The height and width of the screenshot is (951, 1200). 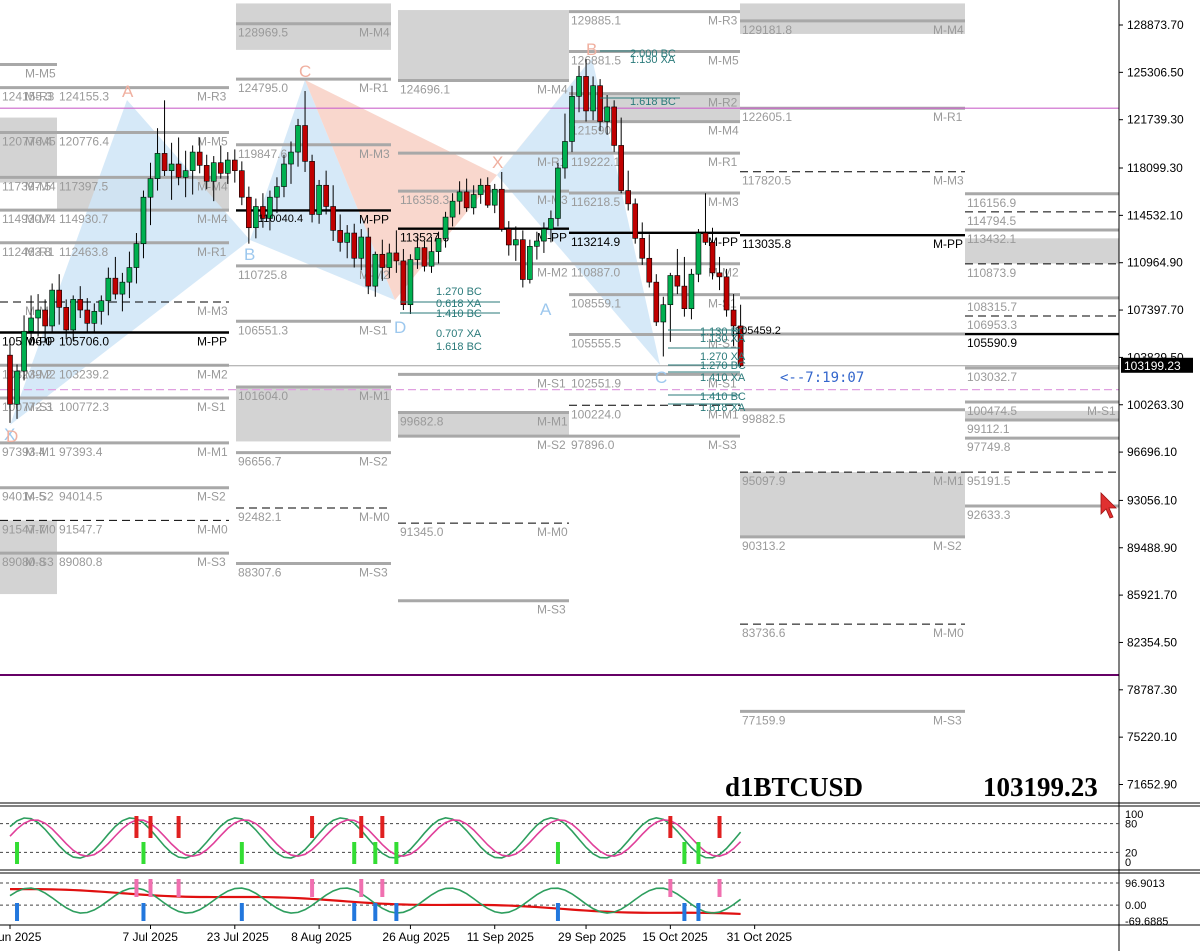 What do you see at coordinates (1155, 168) in the screenshot?
I see `price-tick-label: 118099.30` at bounding box center [1155, 168].